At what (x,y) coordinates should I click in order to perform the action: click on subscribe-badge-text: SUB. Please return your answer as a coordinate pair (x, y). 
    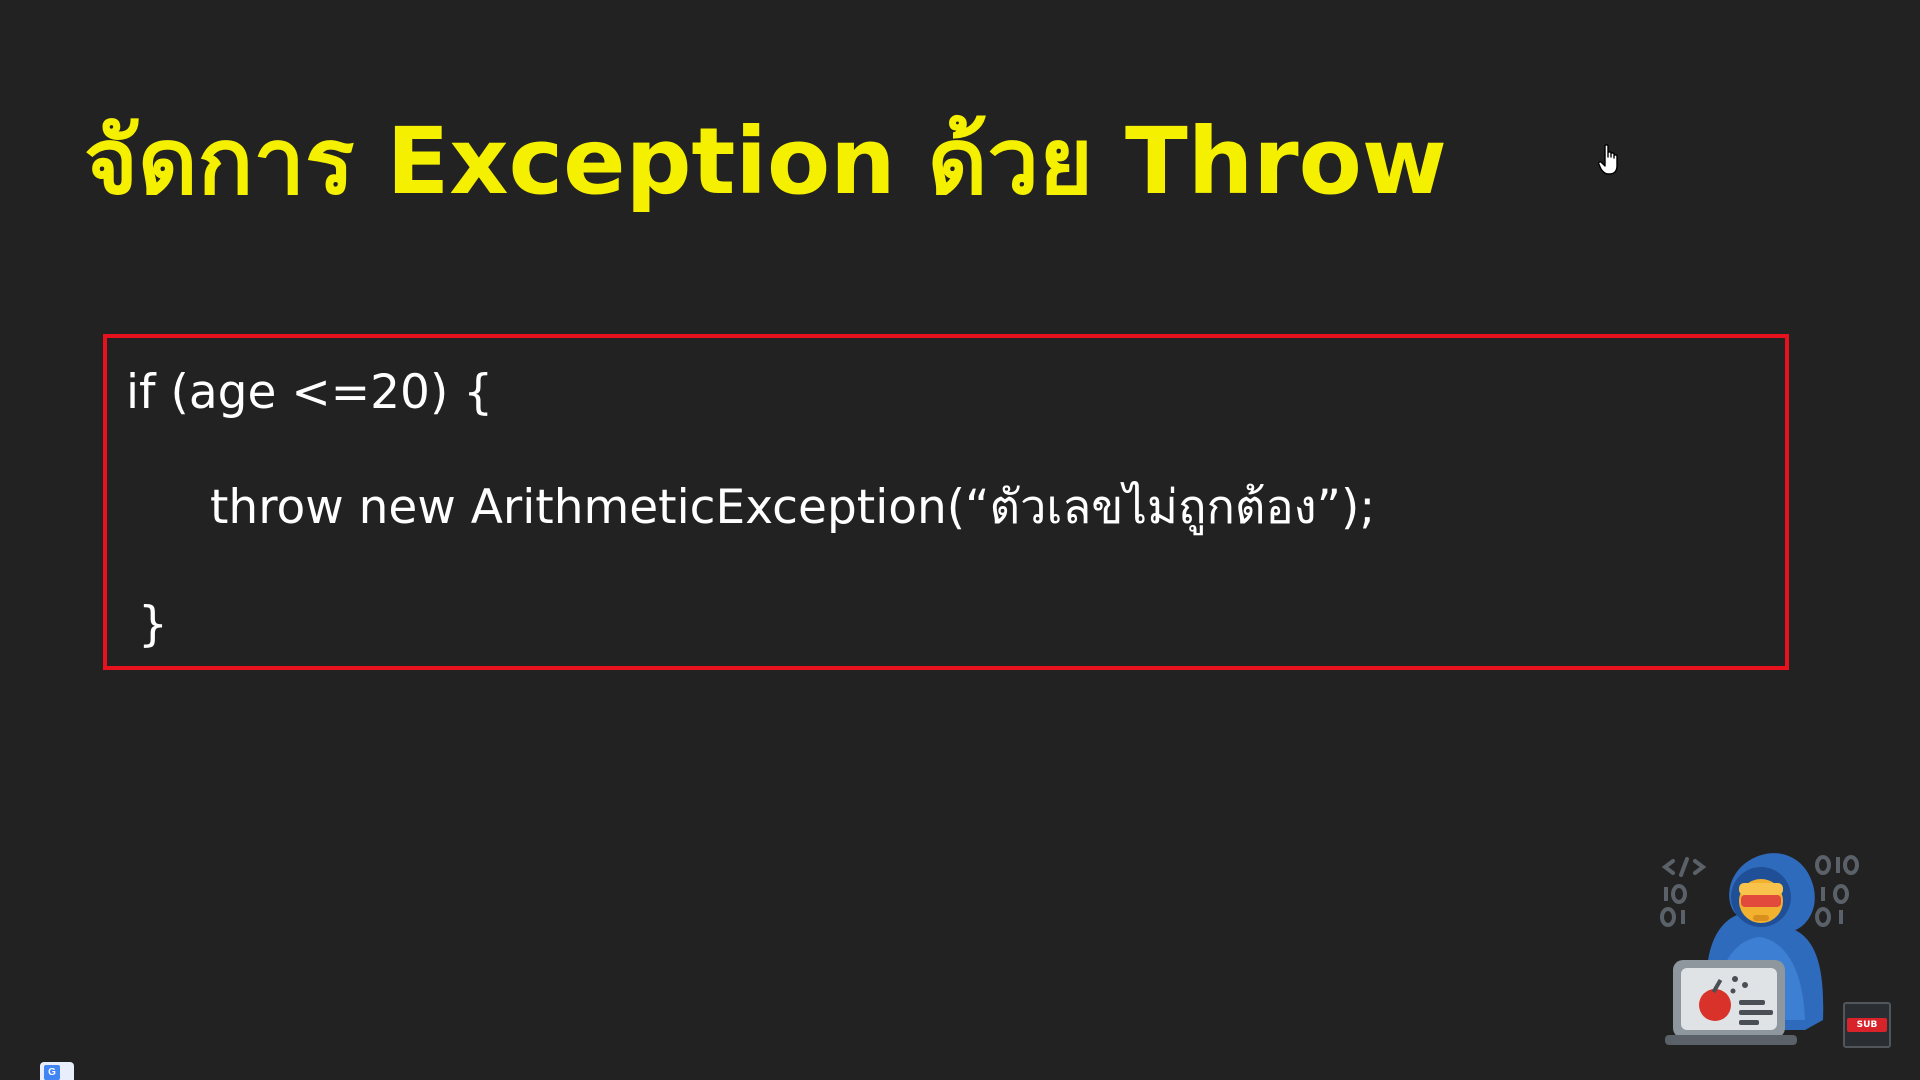
    Looking at the image, I should click on (1867, 1025).